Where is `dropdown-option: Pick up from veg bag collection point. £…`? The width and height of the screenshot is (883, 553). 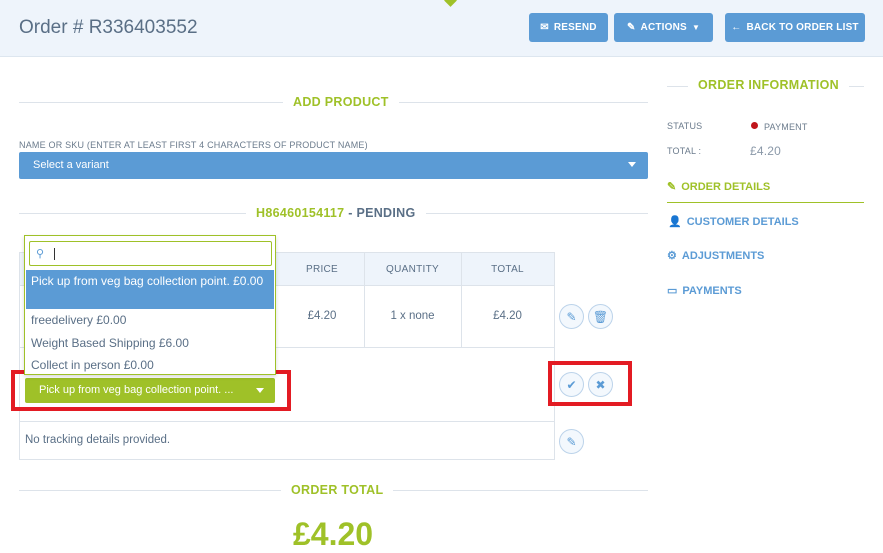
dropdown-option: Pick up from veg bag collection point. £… is located at coordinates (150, 289).